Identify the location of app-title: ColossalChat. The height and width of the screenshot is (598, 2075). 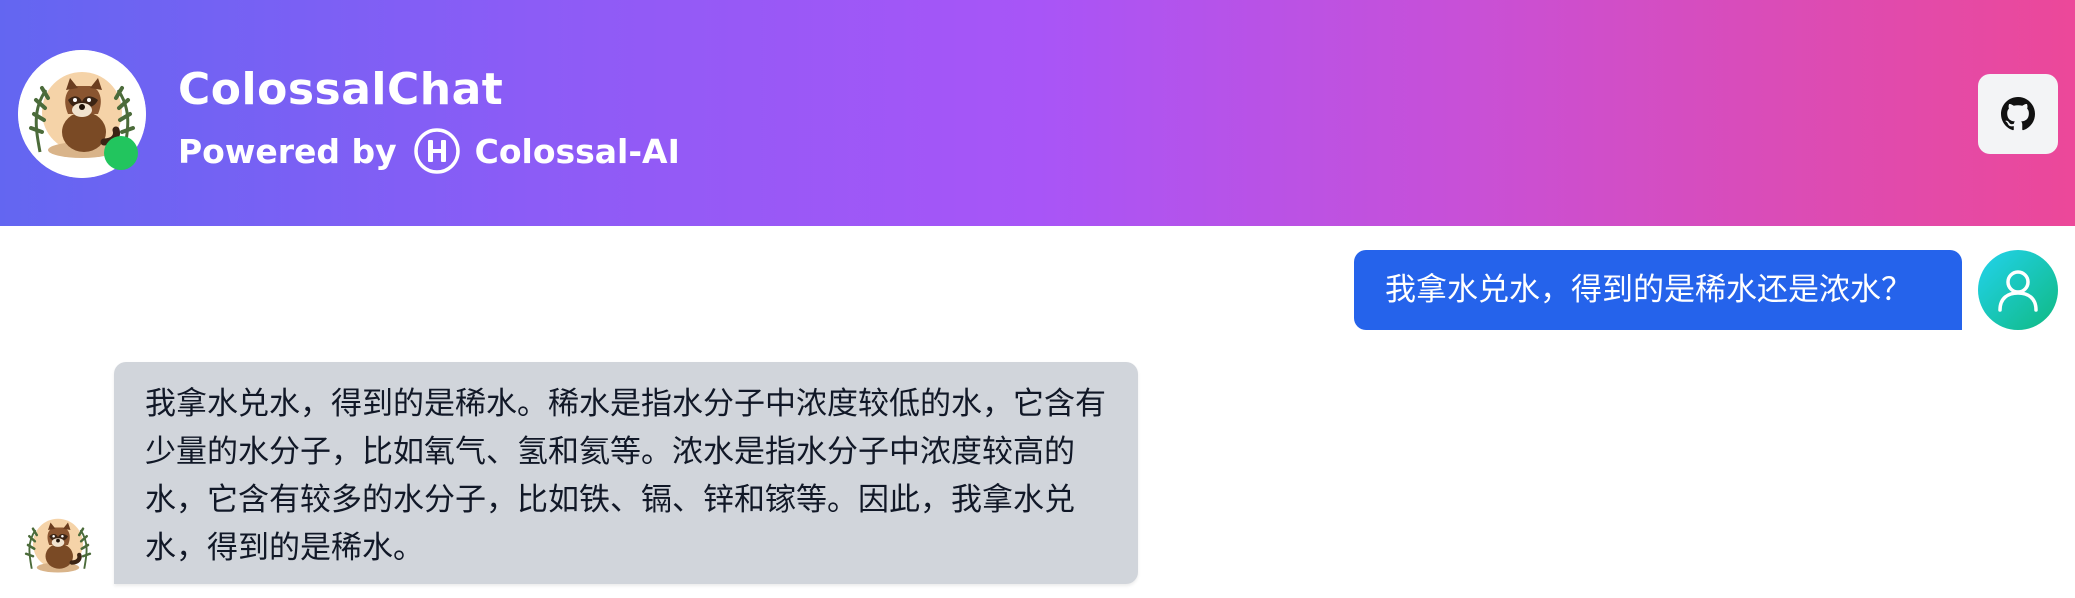
(341, 89).